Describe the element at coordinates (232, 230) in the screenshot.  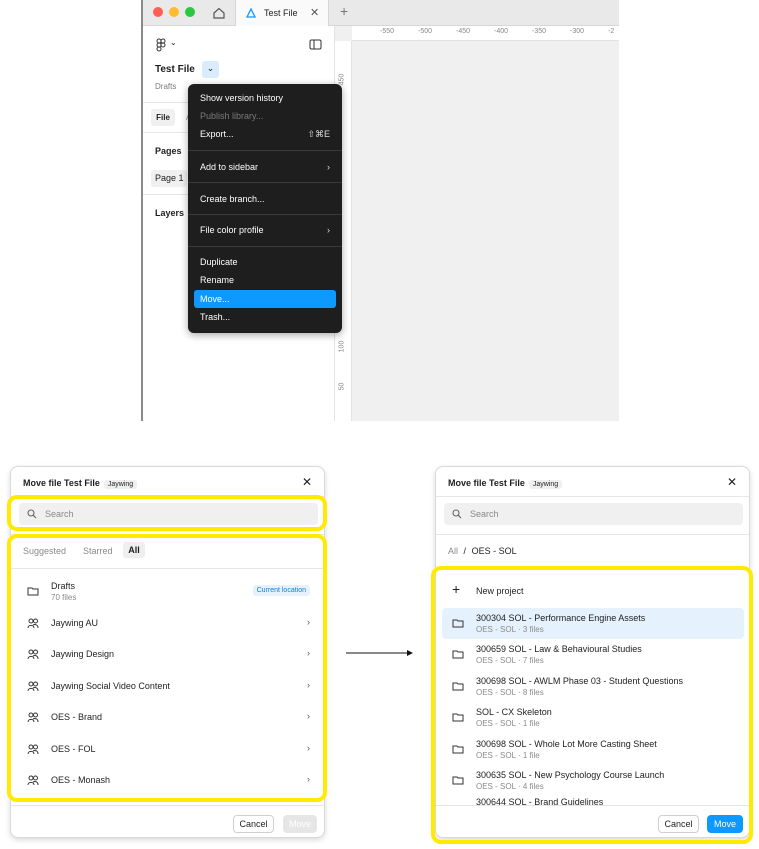
I see `menu-item-label: File color profile` at that location.